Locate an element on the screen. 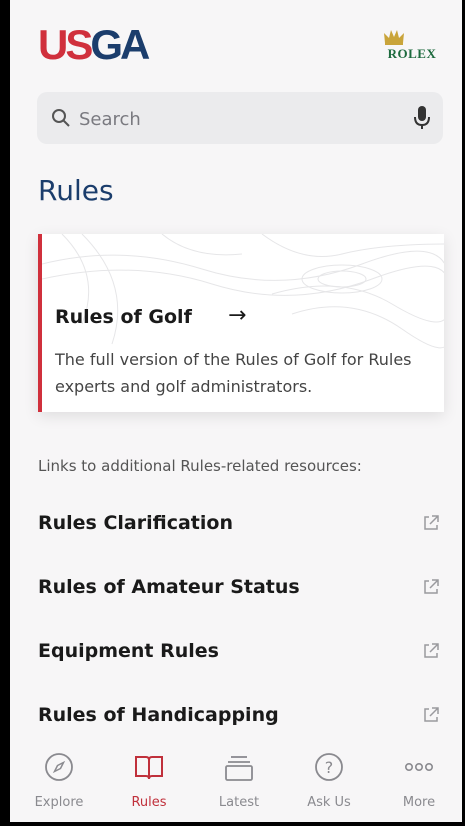 This screenshot has height=826, width=465. book-icon is located at coordinates (149, 768).